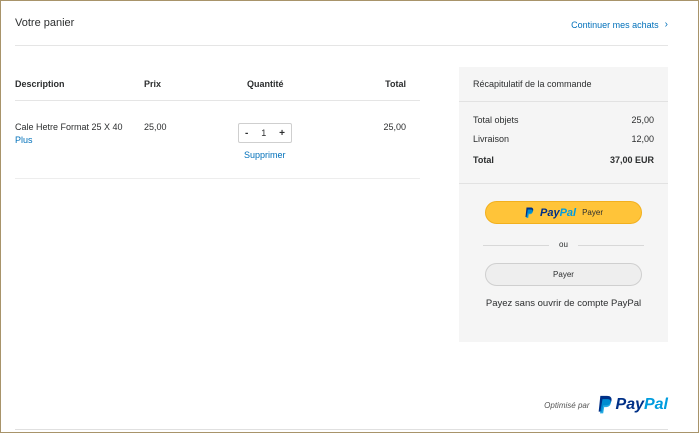 This screenshot has width=699, height=433. I want to click on summary-line-value: 12,00, so click(642, 139).